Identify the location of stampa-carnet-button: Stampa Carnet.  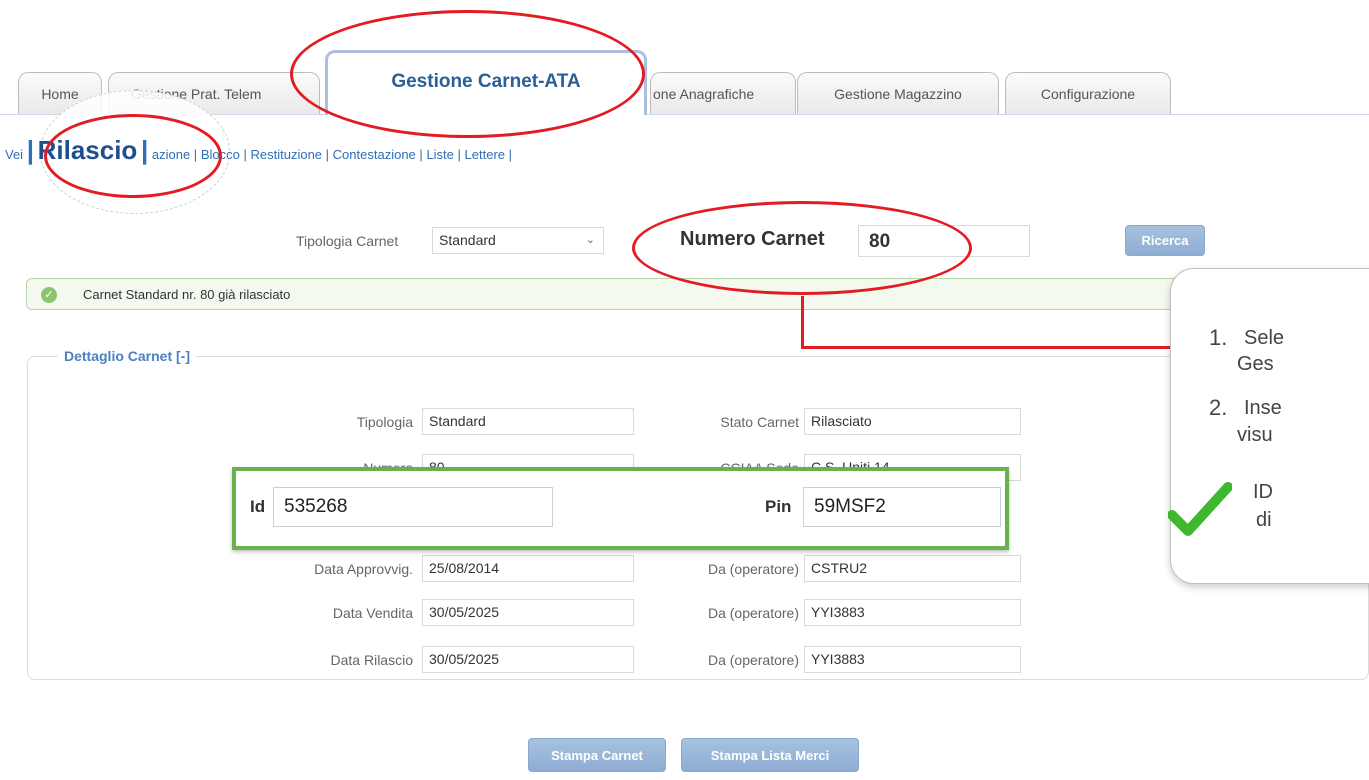
(597, 755).